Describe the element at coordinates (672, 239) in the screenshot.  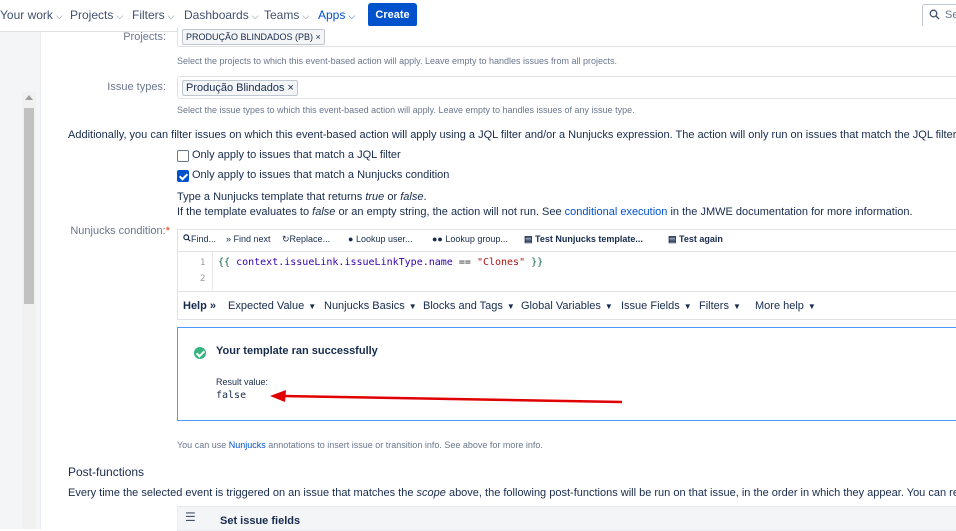
I see `test-again-icon: ▤` at that location.